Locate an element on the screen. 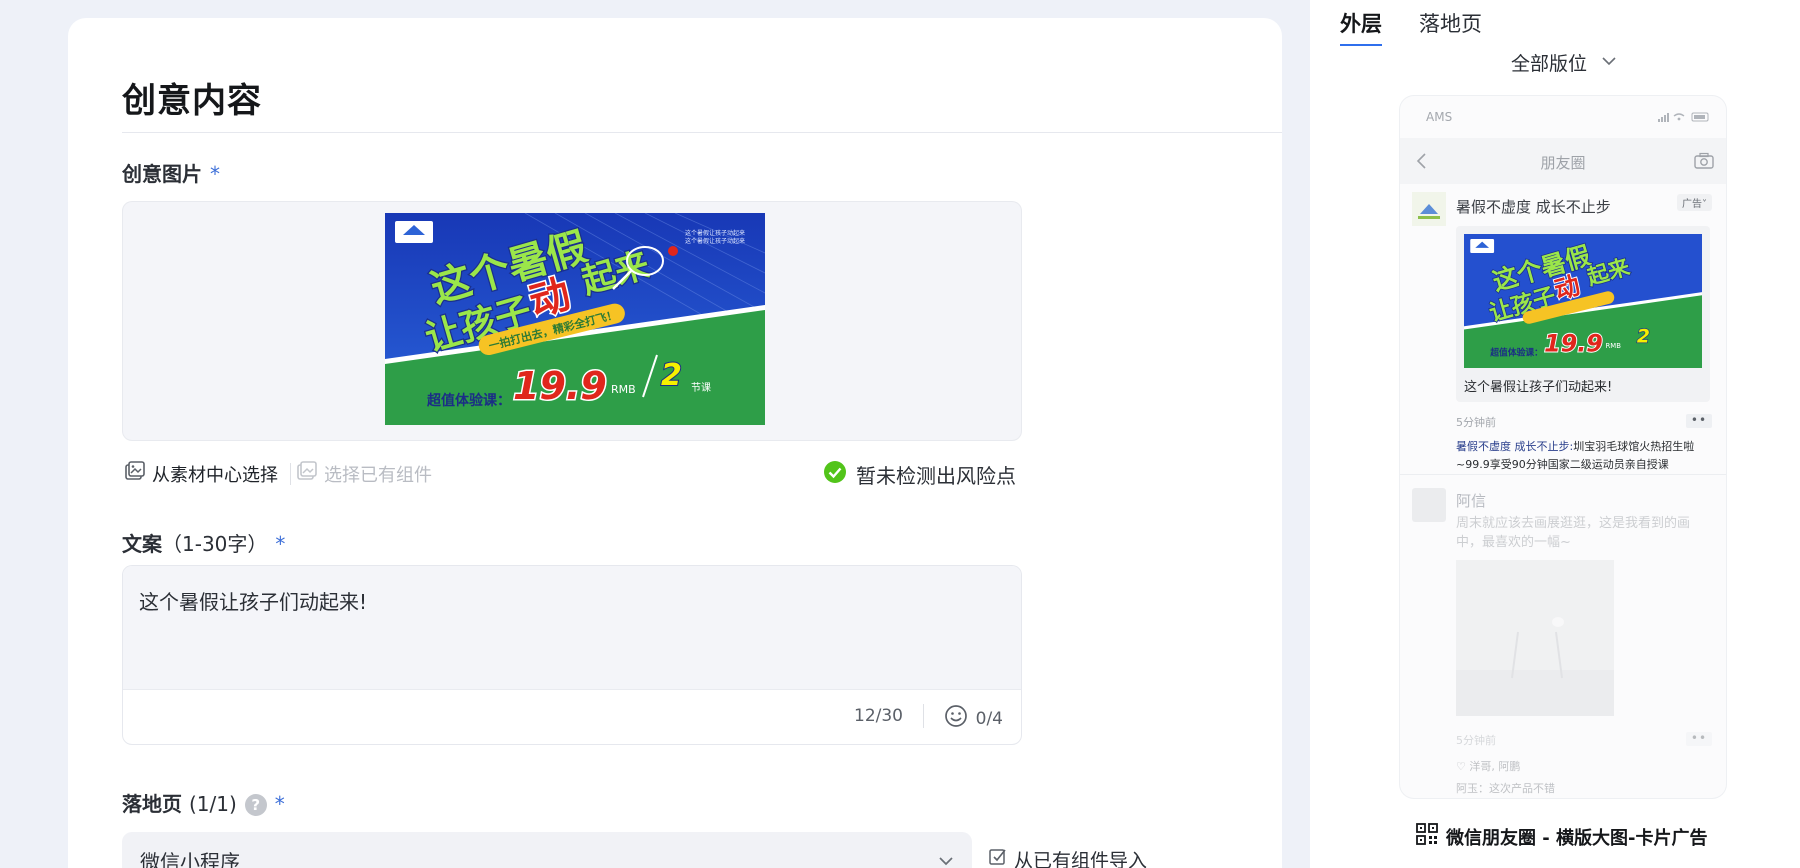  image-actions: 从素材中心选择 选择已有组件 暂未检测出风险点 is located at coordinates (566, 474).